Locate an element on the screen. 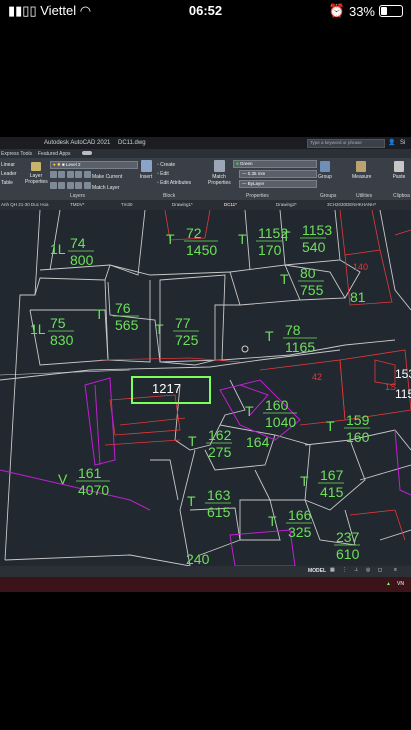 The height and width of the screenshot is (730, 411). parcel-label: T 159160 is located at coordinates (348, 428).